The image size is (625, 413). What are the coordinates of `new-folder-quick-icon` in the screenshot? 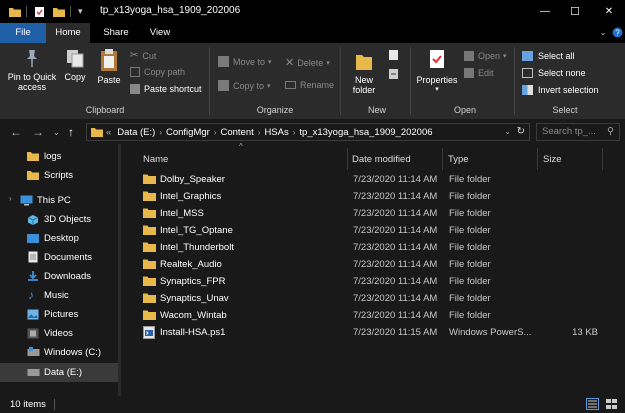 It's located at (59, 11).